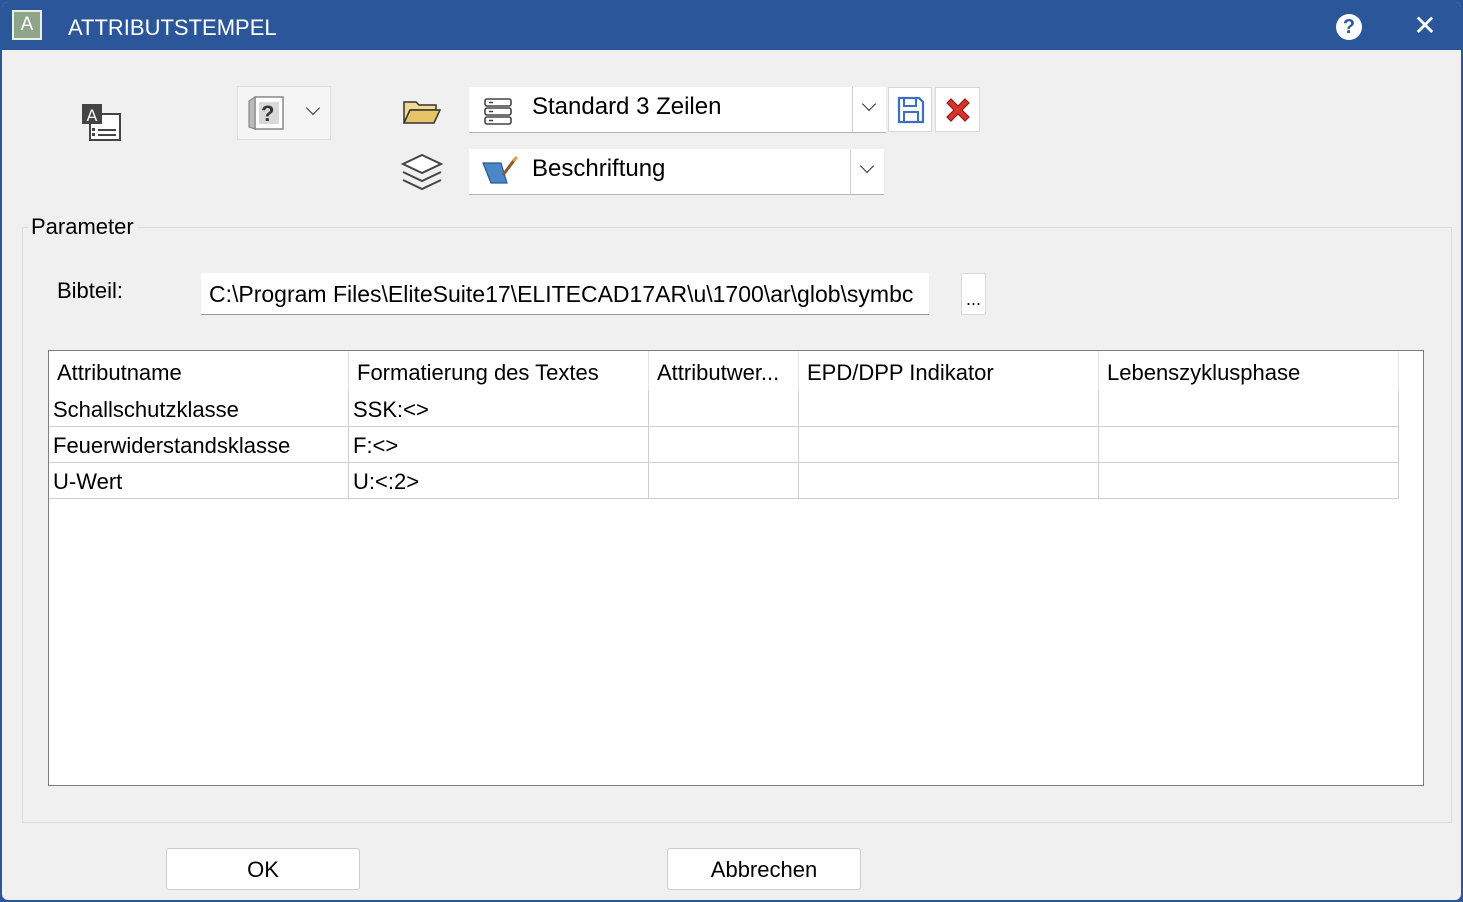 This screenshot has height=902, width=1463. Describe the element at coordinates (499, 480) in the screenshot. I see `table-cell: U:<:2>` at that location.